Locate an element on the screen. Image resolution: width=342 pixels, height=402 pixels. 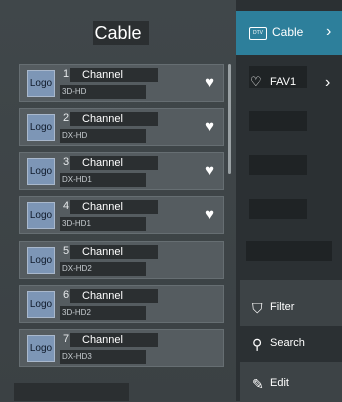
edit-icon: ✎ is located at coordinates (258, 384).